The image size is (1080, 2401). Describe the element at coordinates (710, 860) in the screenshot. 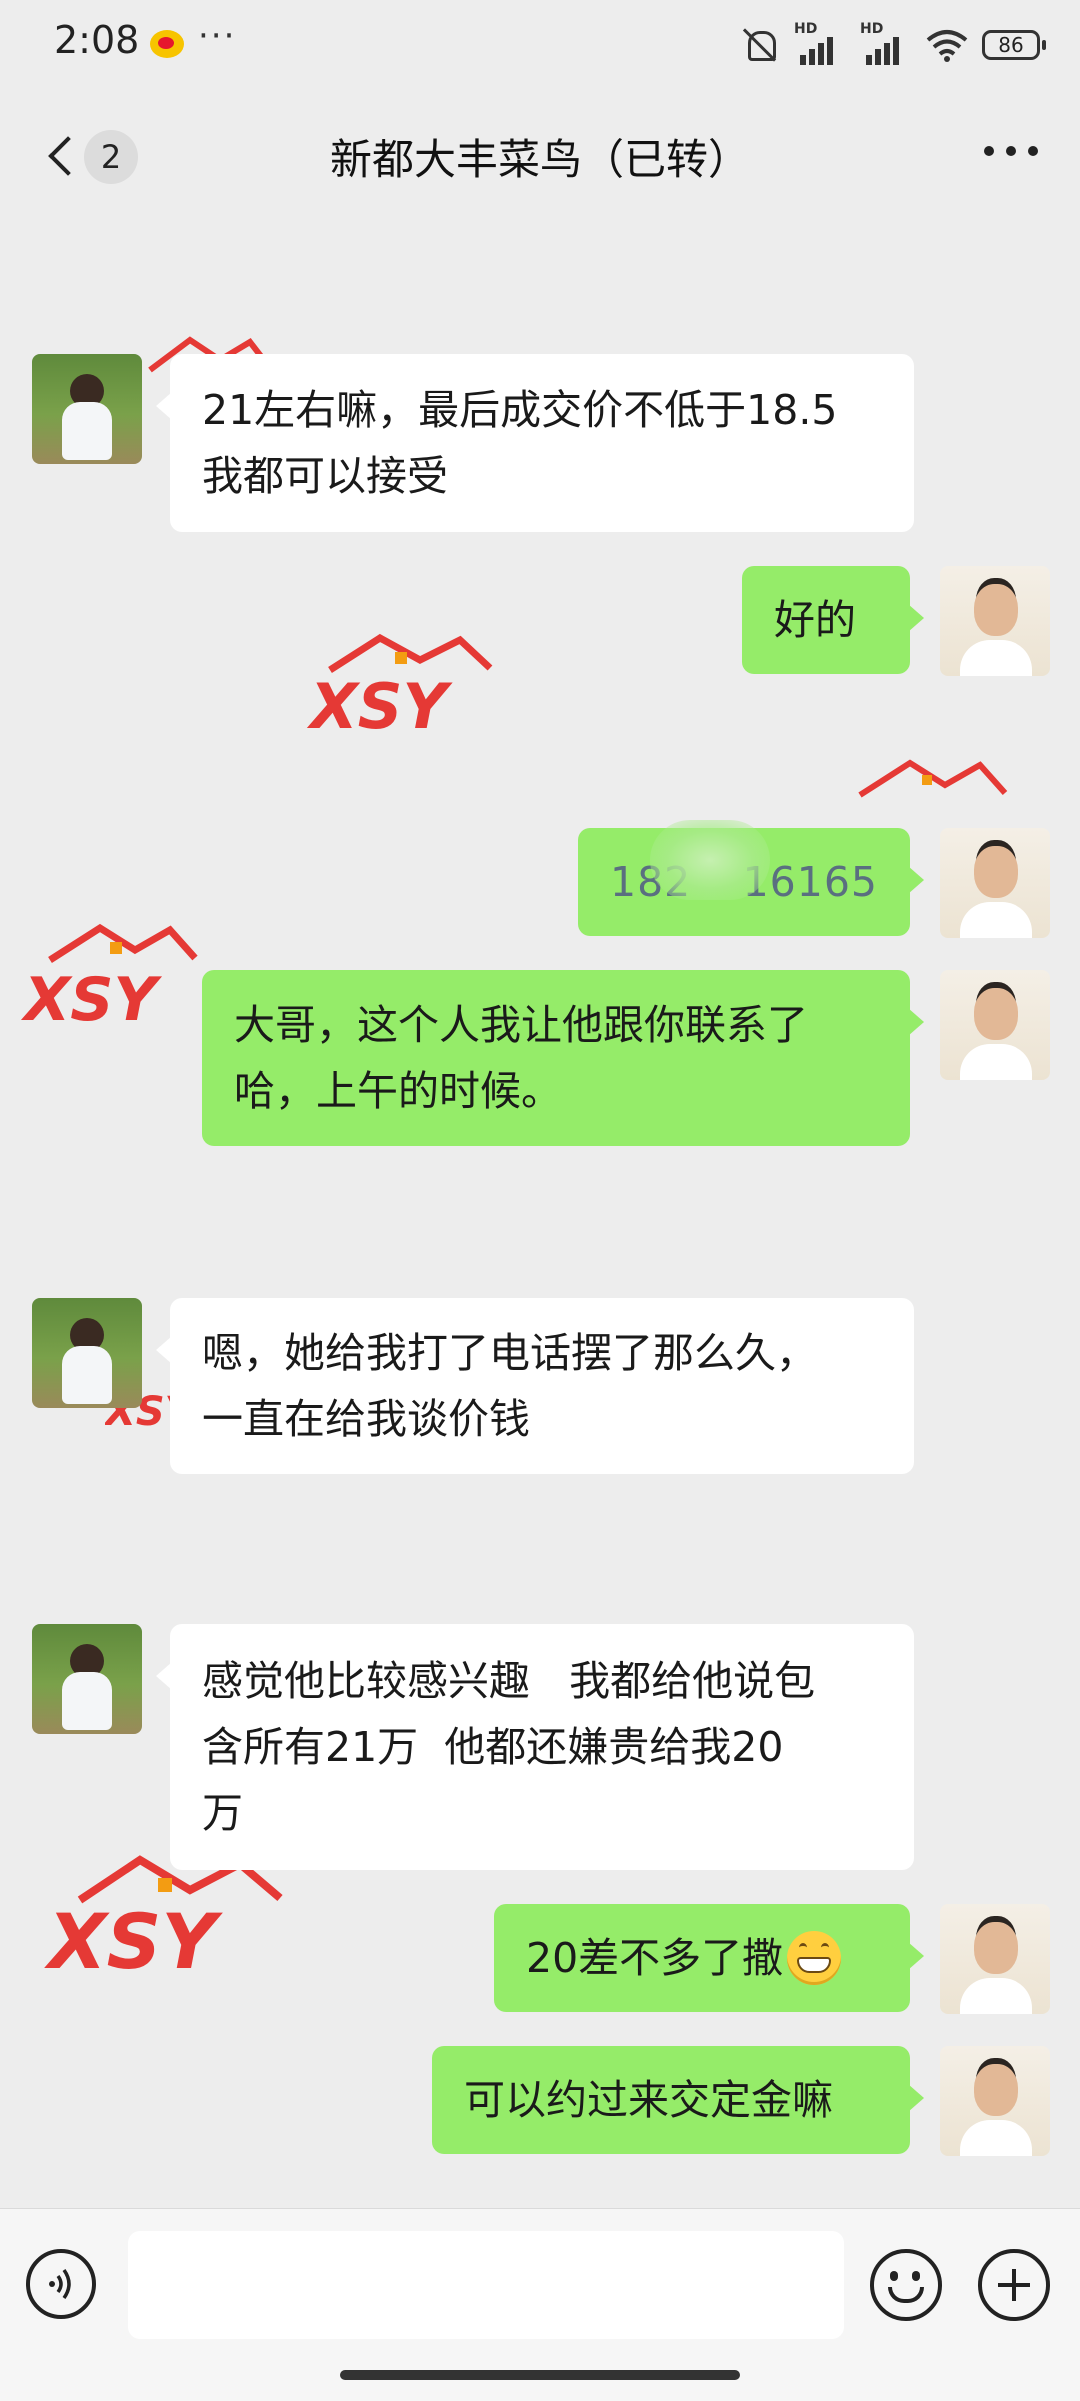

I see `redaction-blur` at that location.